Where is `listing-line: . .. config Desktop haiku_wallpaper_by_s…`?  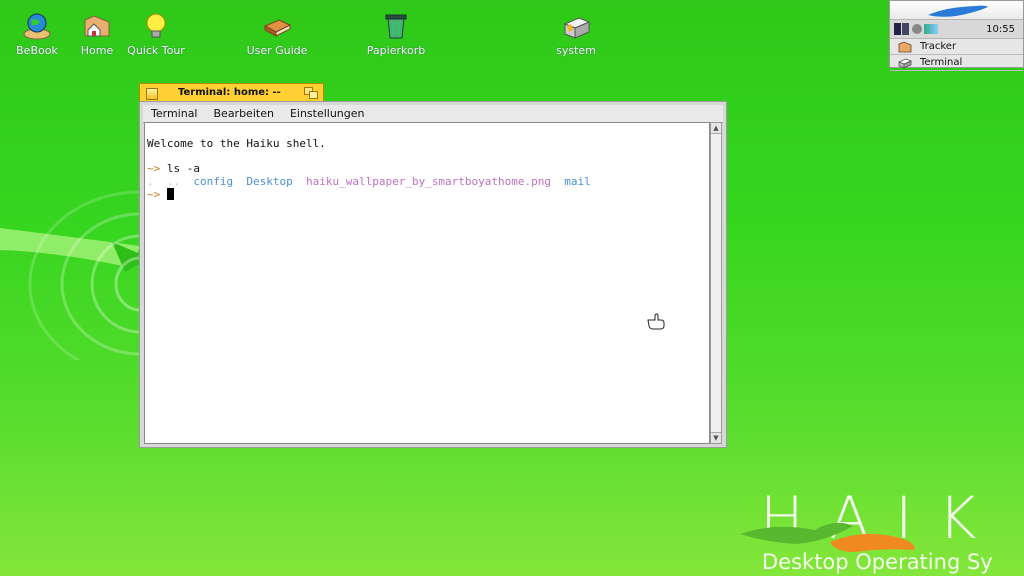
listing-line: . .. config Desktop haiku_wallpaper_by_s… is located at coordinates (369, 181).